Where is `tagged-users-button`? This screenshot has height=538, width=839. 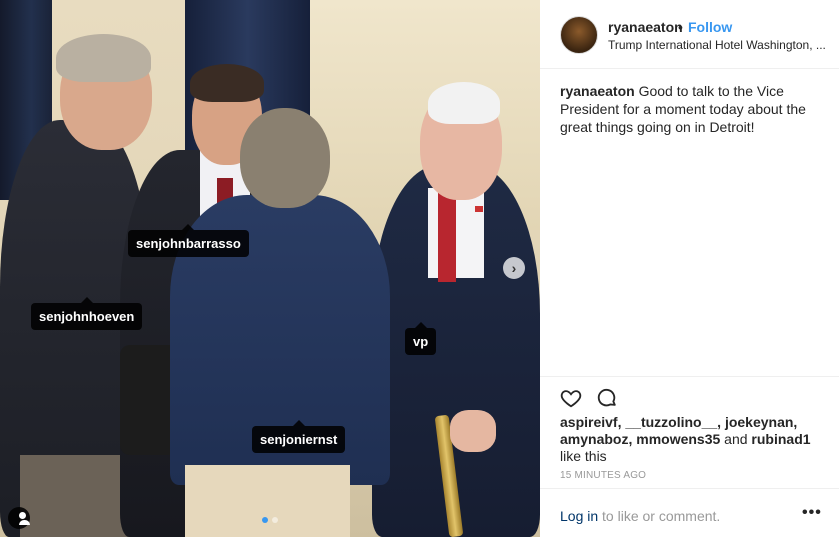
tagged-users-button is located at coordinates (19, 518).